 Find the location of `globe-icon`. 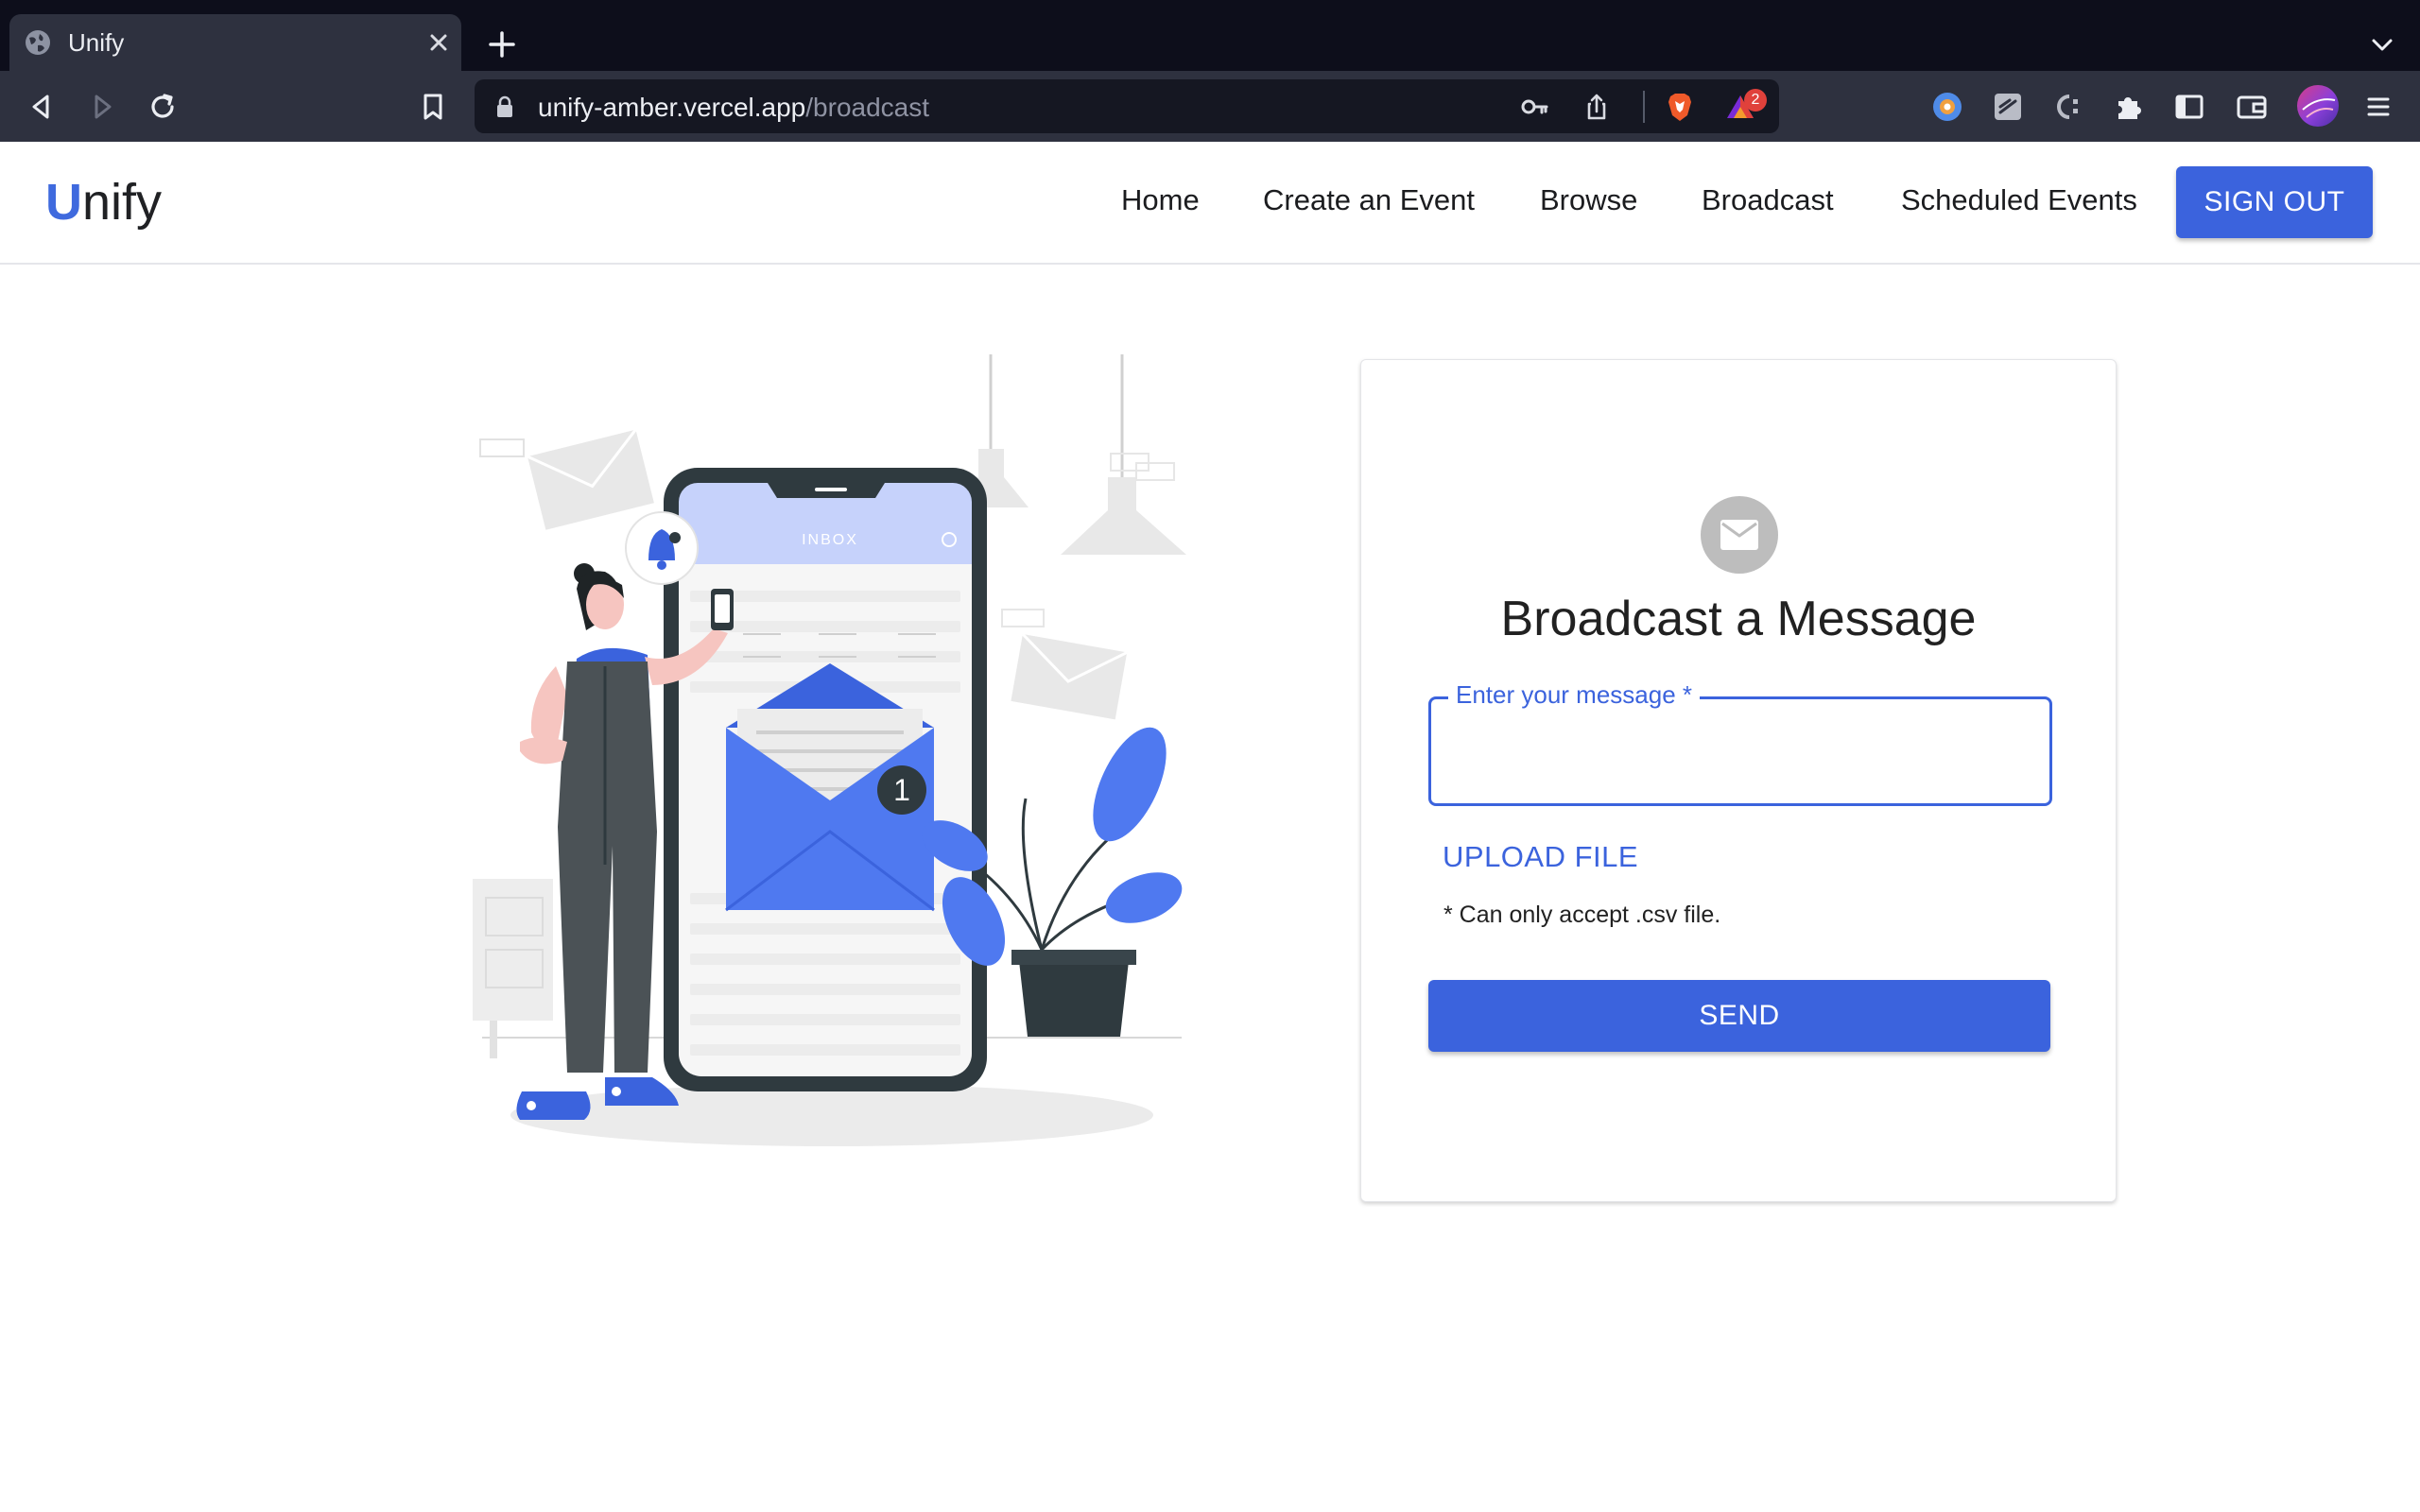

globe-icon is located at coordinates (38, 42).